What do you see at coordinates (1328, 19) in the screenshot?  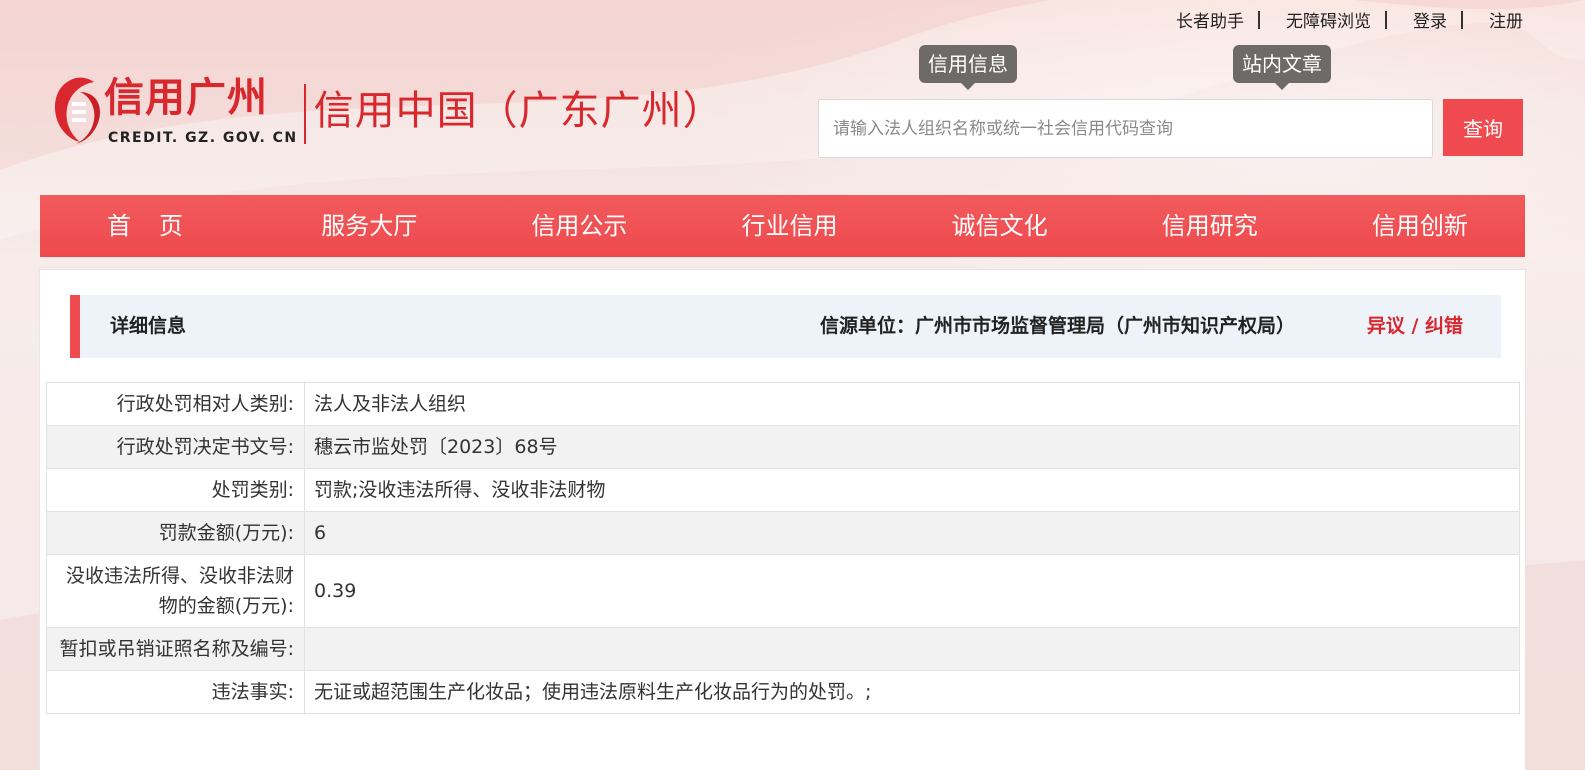 I see `accessibility-link: 无障碍浏览` at bounding box center [1328, 19].